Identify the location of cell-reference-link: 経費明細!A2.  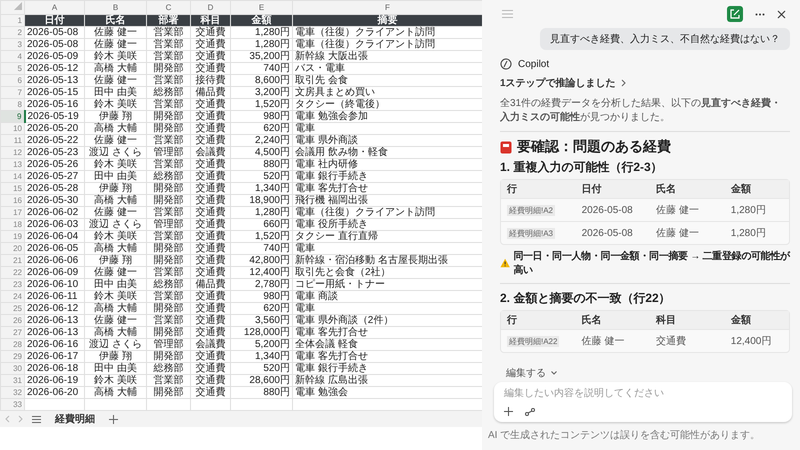
(531, 210).